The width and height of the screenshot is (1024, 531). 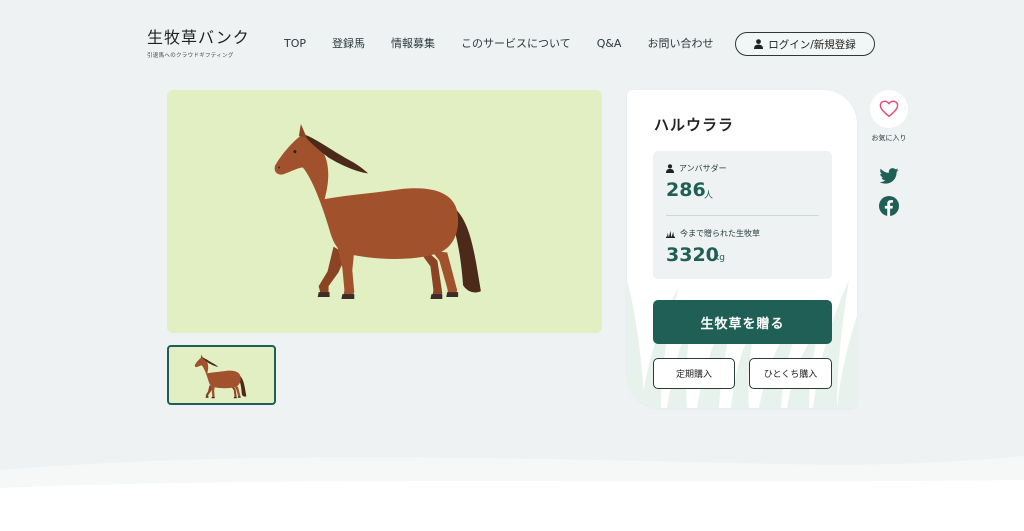 I want to click on ambassador-unit: 人, so click(x=709, y=196).